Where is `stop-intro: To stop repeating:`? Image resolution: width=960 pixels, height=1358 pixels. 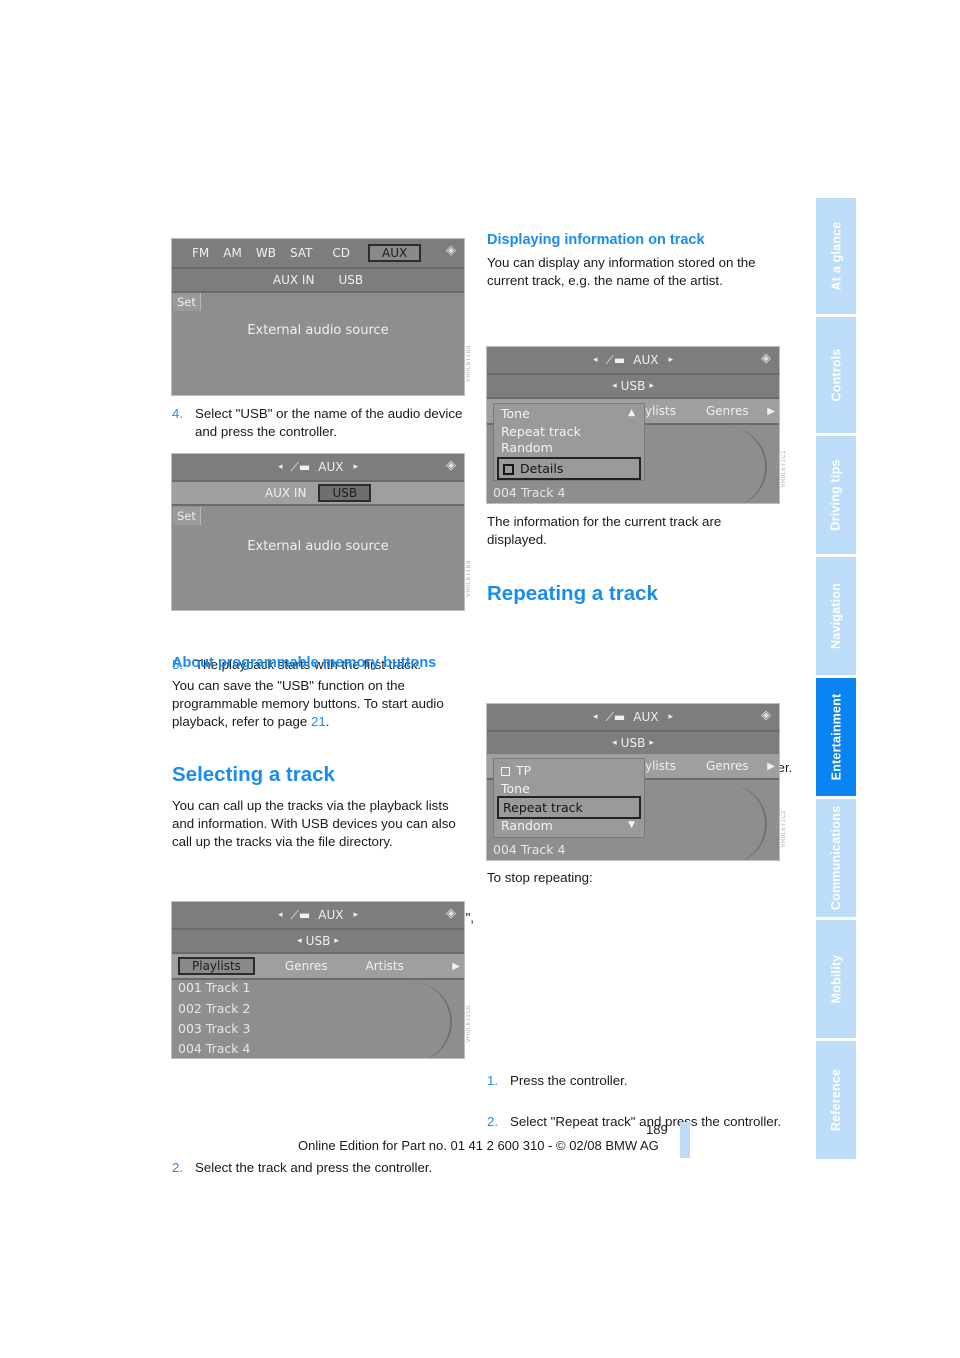
stop-intro: To stop repeating: is located at coordinates (540, 877).